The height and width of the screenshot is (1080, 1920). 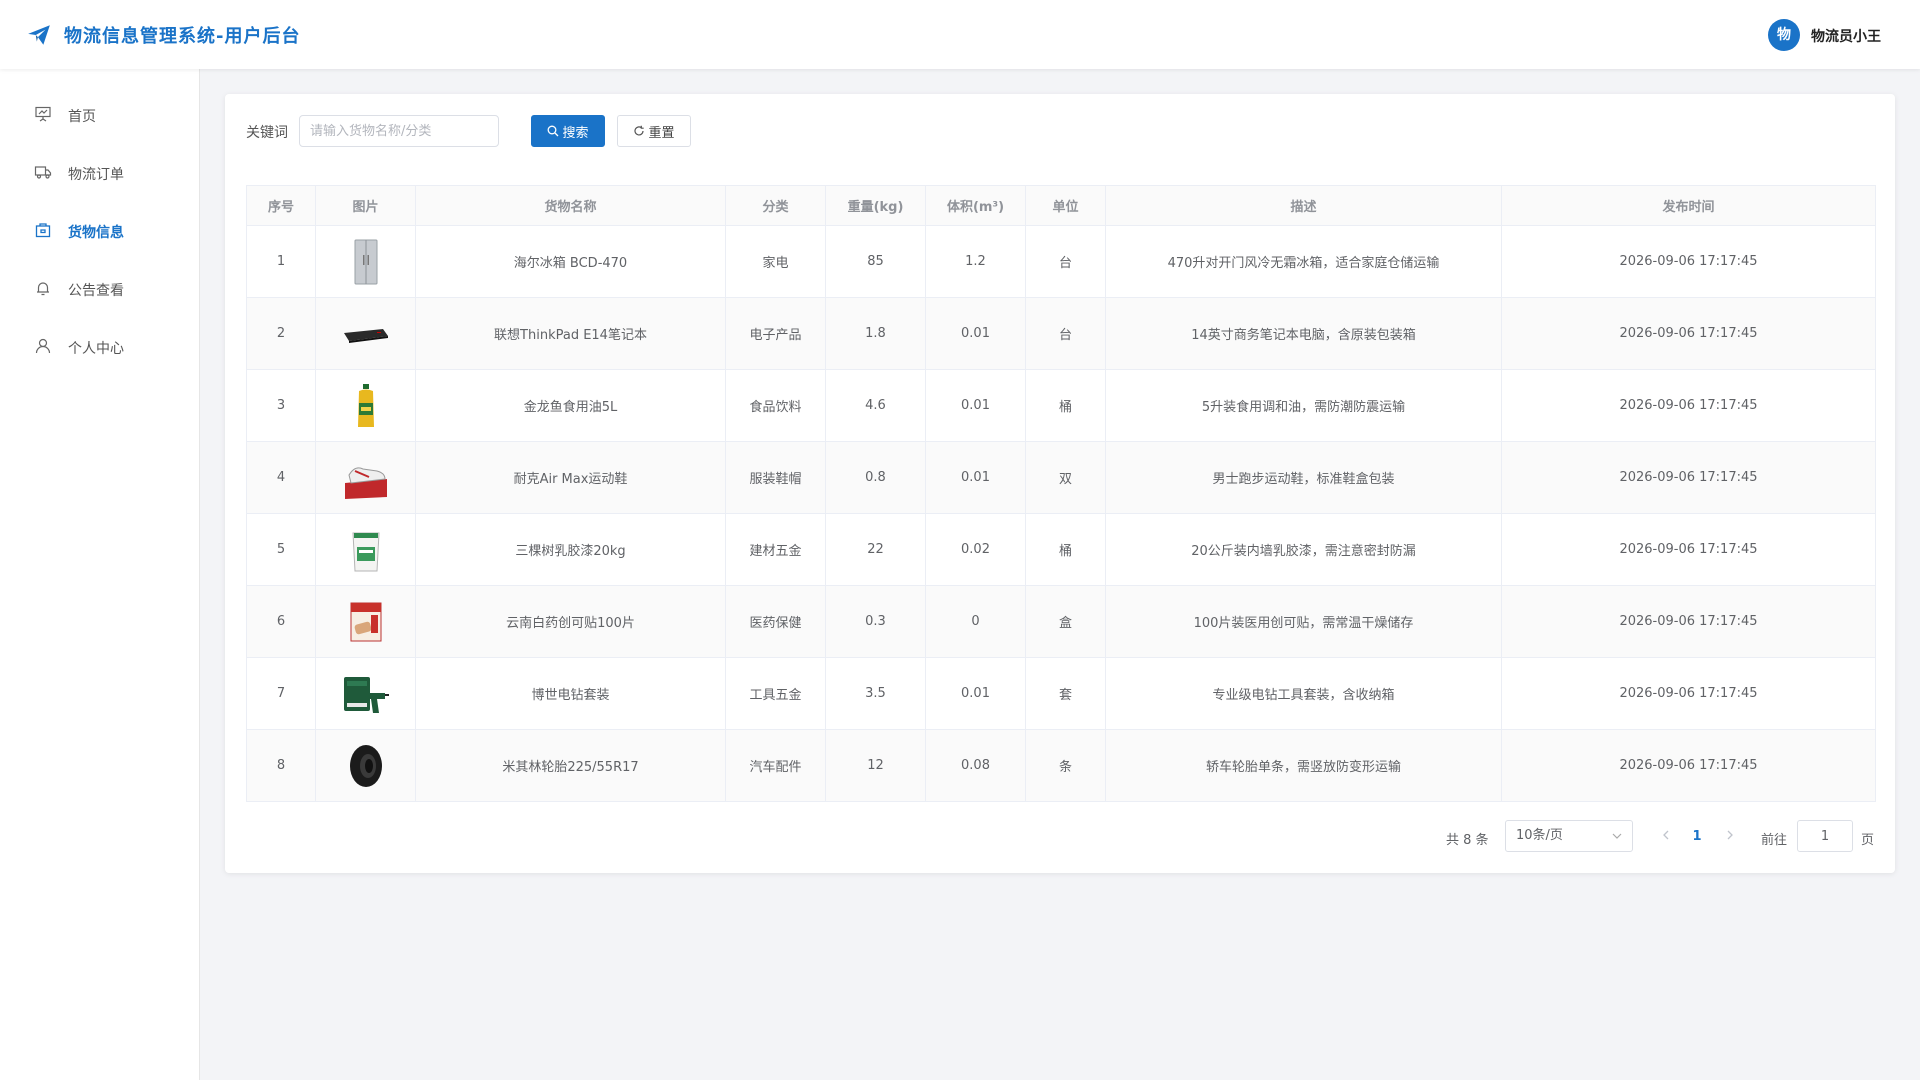 I want to click on cell-category: 建材五金, so click(x=775, y=549).